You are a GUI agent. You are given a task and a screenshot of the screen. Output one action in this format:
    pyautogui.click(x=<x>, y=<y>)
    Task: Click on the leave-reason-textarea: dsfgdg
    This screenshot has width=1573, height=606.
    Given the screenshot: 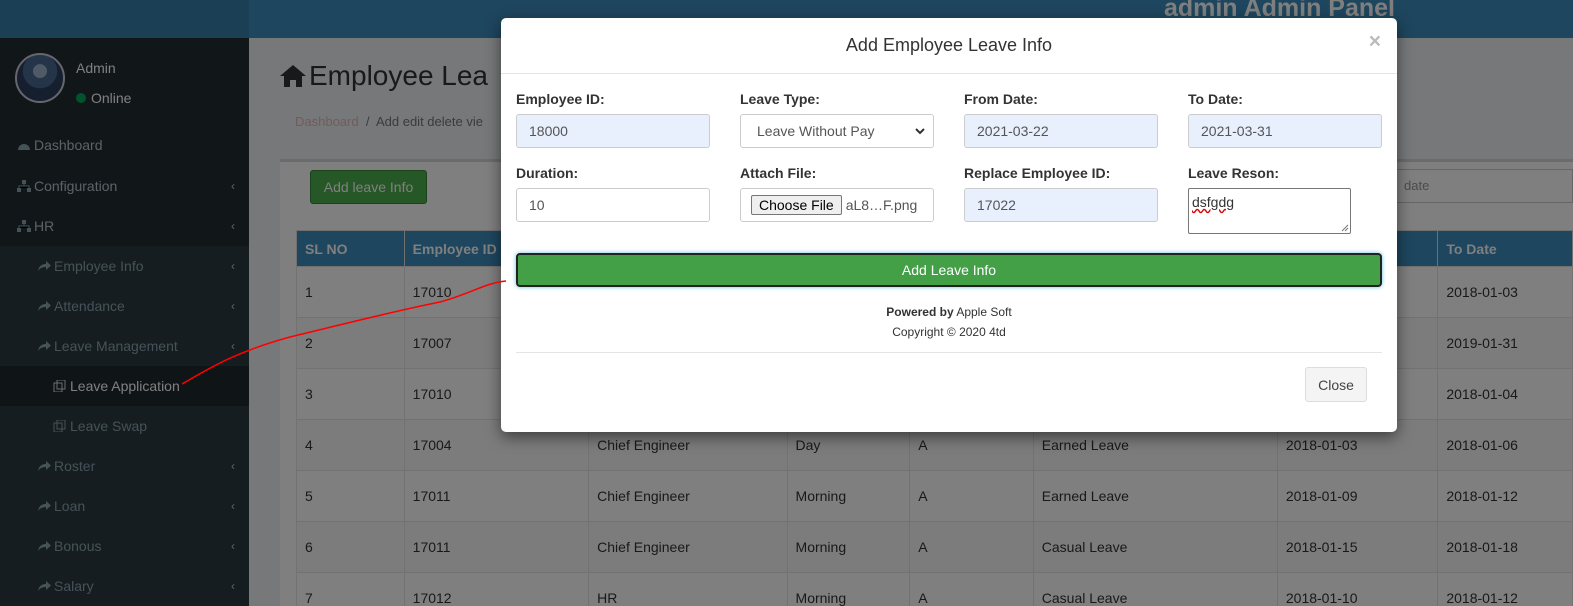 What is the action you would take?
    pyautogui.click(x=1269, y=211)
    